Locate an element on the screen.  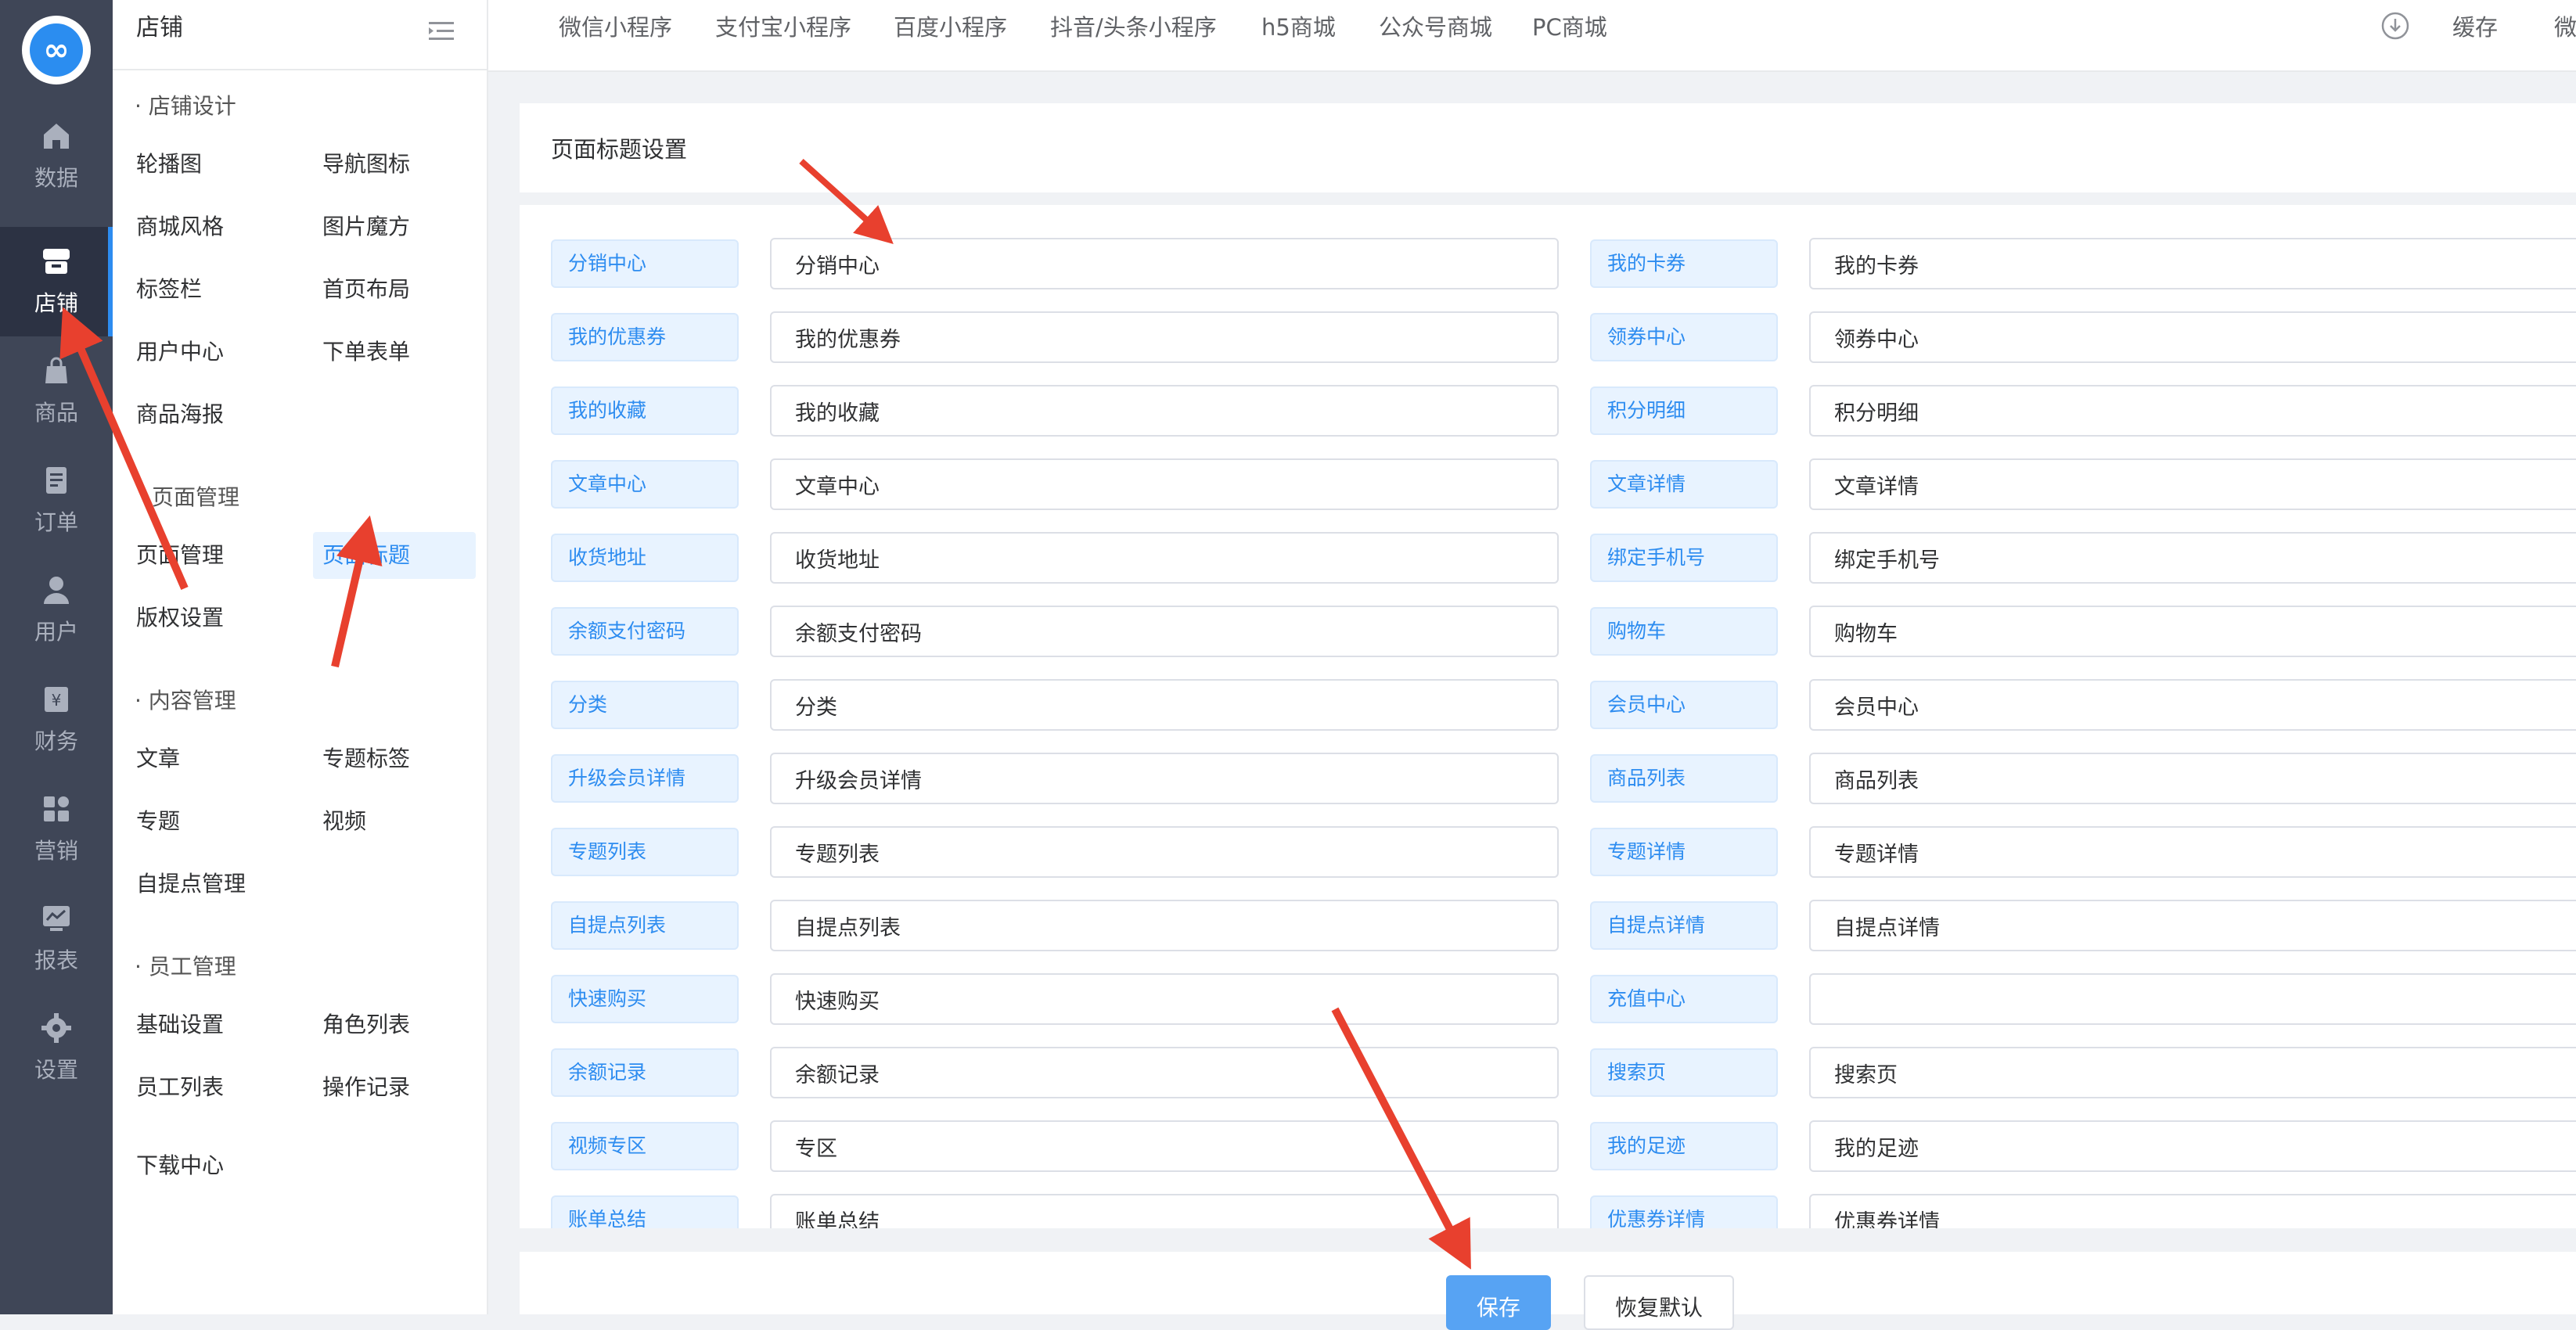
nav-users-label: 用户 is located at coordinates (56, 632).